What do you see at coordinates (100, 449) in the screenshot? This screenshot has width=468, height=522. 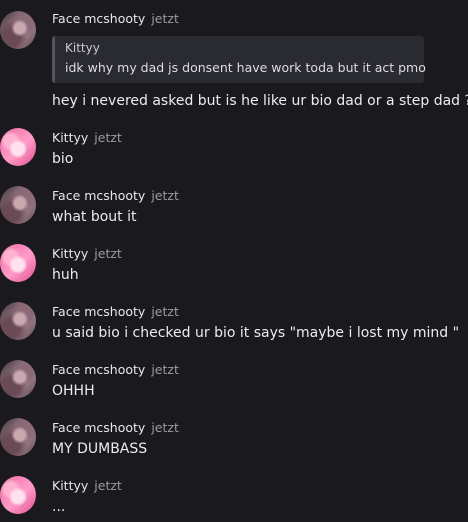 I see `message-text: MY DUMBASS` at bounding box center [100, 449].